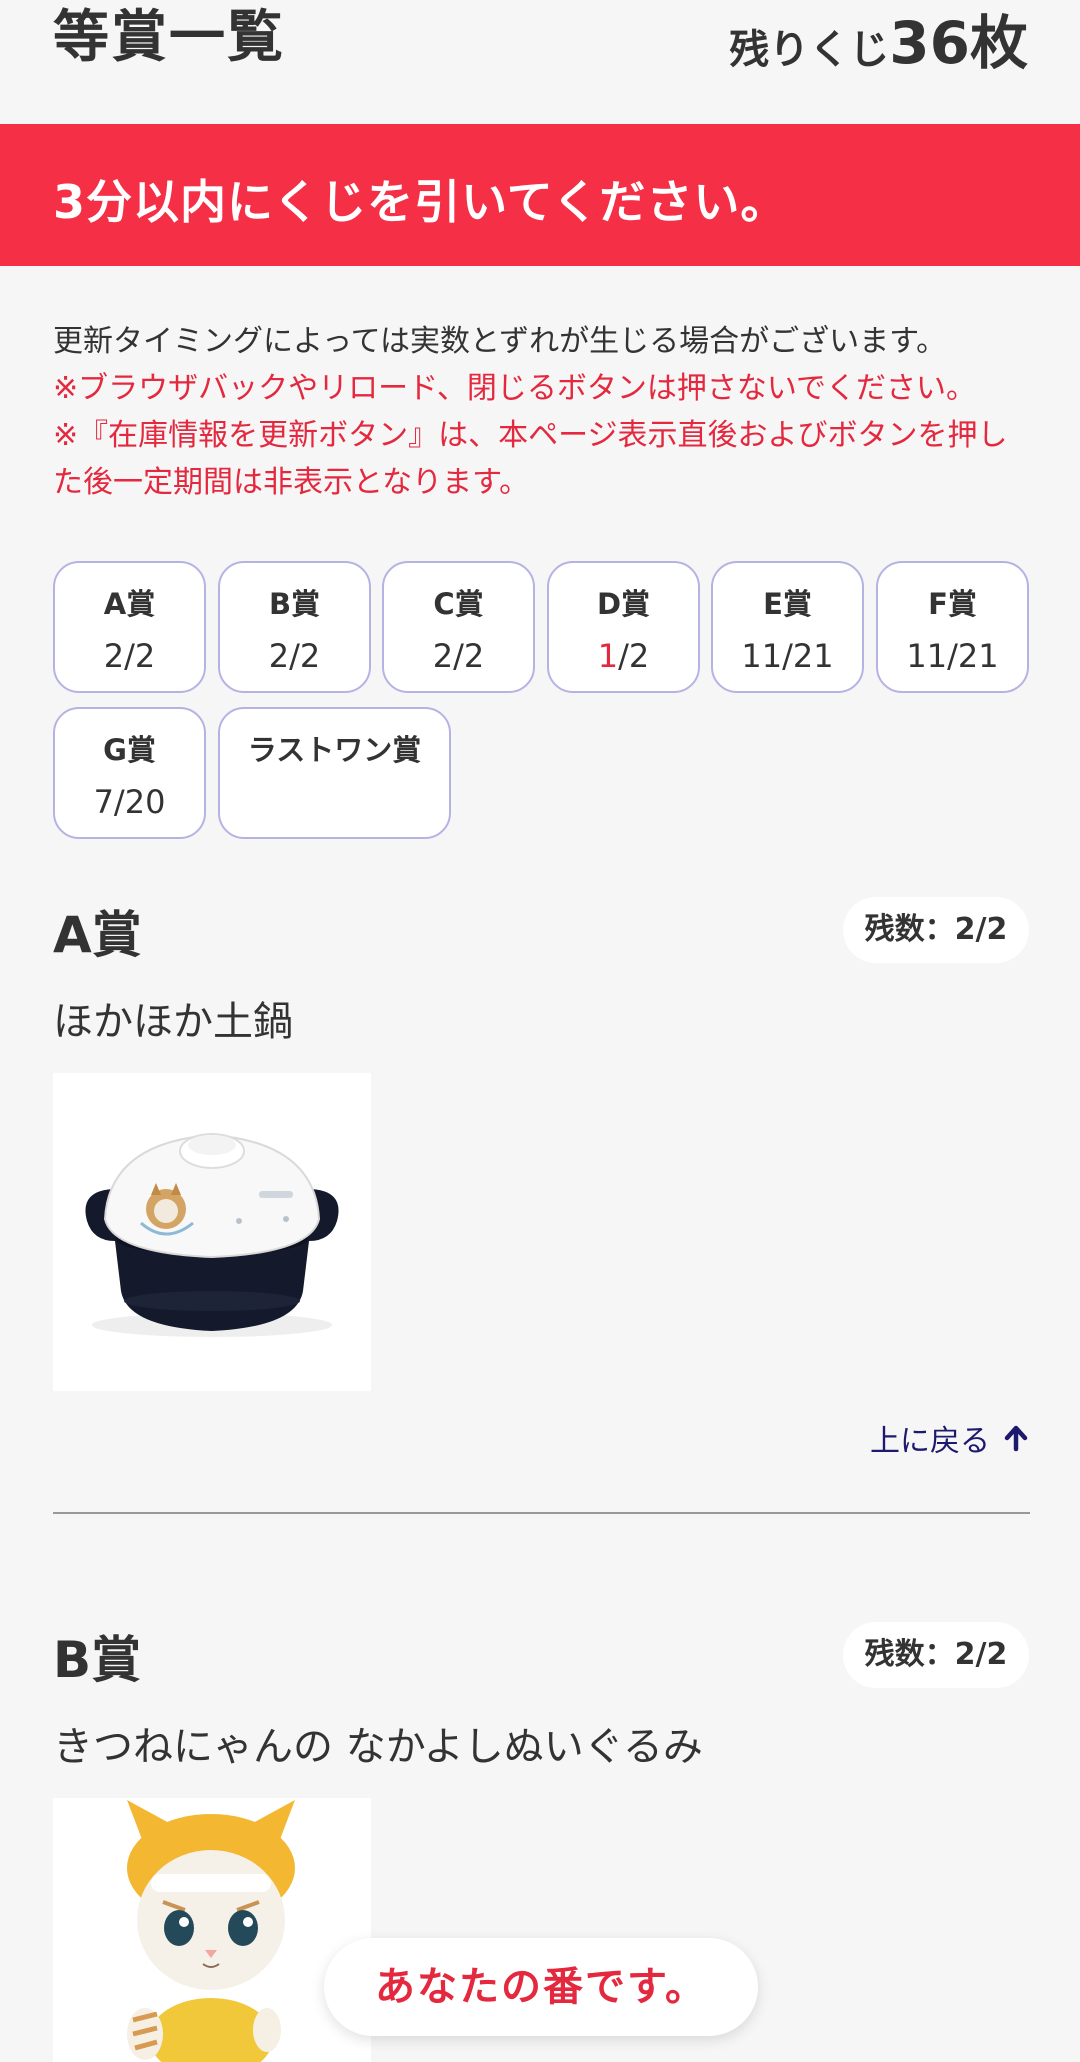 The width and height of the screenshot is (1080, 2062). I want to click on prize-tab-count-low: 1, so click(608, 656).